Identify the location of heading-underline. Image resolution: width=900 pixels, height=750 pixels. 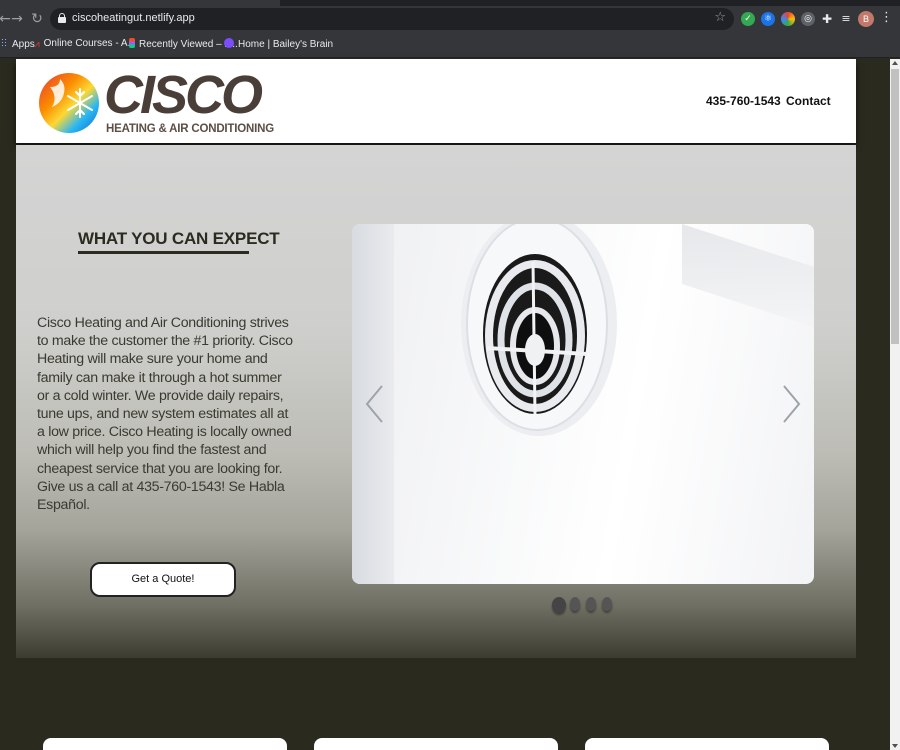
(163, 252).